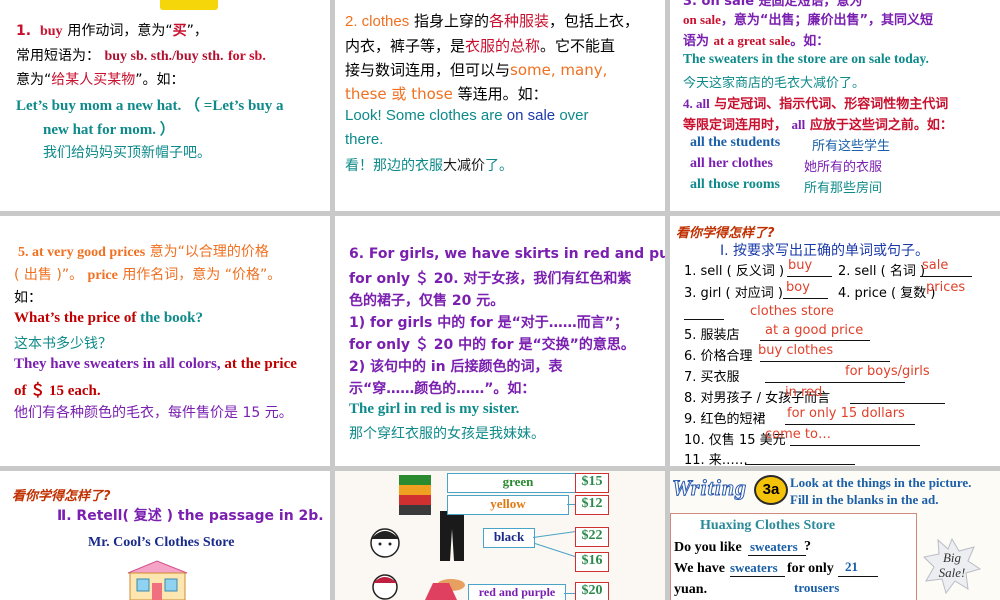 The image size is (1000, 600). I want to click on example-7-cn: 那个穿红衣服的女孩是我妹妹。, so click(447, 434).